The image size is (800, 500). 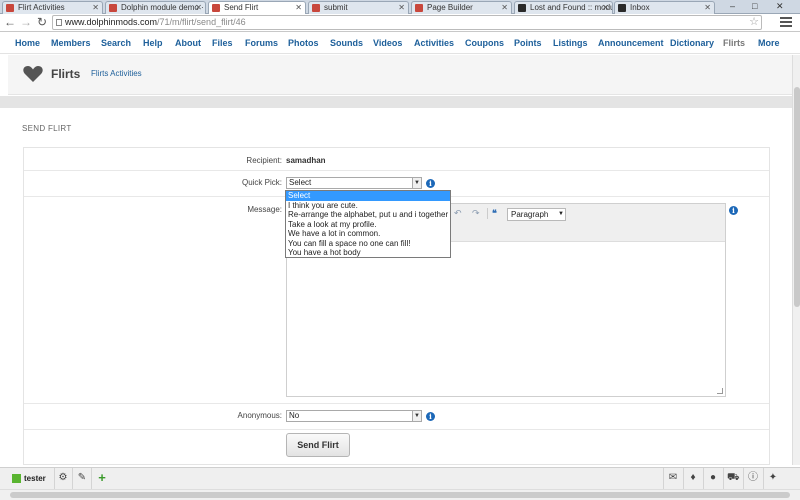 What do you see at coordinates (484, 43) in the screenshot?
I see `nav-item-coupons: Coupons` at bounding box center [484, 43].